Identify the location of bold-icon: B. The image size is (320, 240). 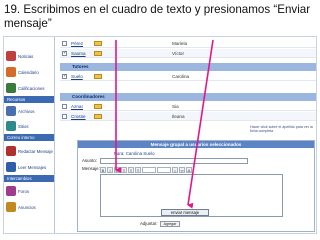
(103, 169).